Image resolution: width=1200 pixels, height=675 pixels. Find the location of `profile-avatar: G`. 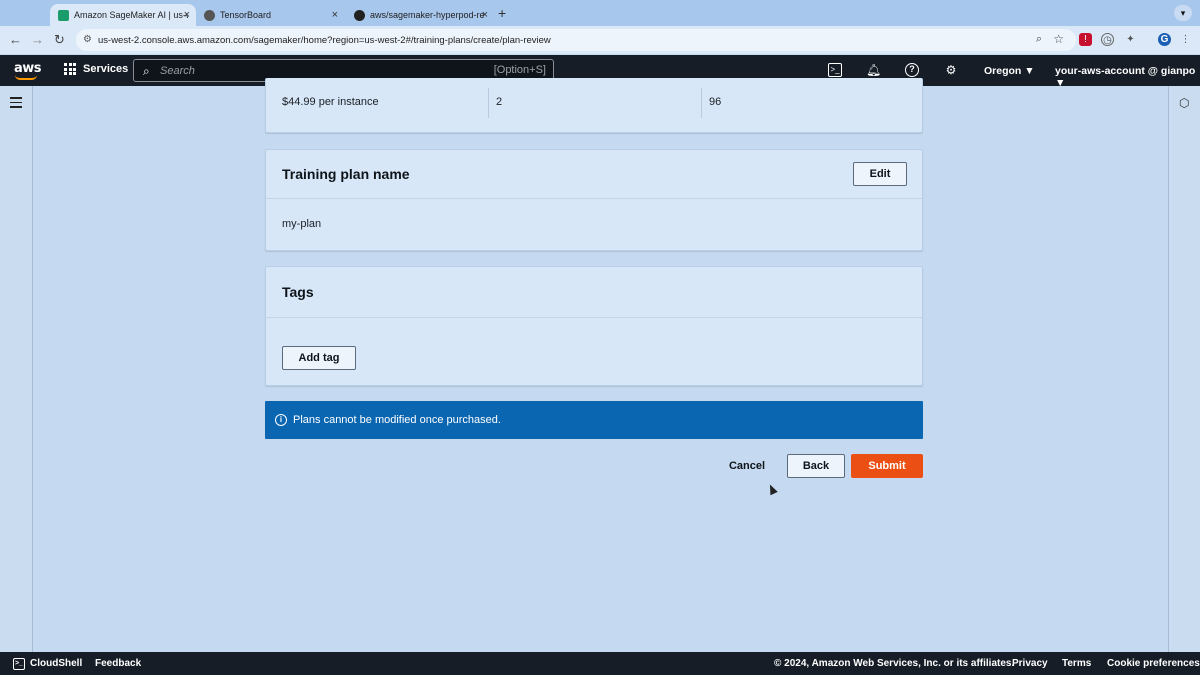

profile-avatar: G is located at coordinates (1164, 39).